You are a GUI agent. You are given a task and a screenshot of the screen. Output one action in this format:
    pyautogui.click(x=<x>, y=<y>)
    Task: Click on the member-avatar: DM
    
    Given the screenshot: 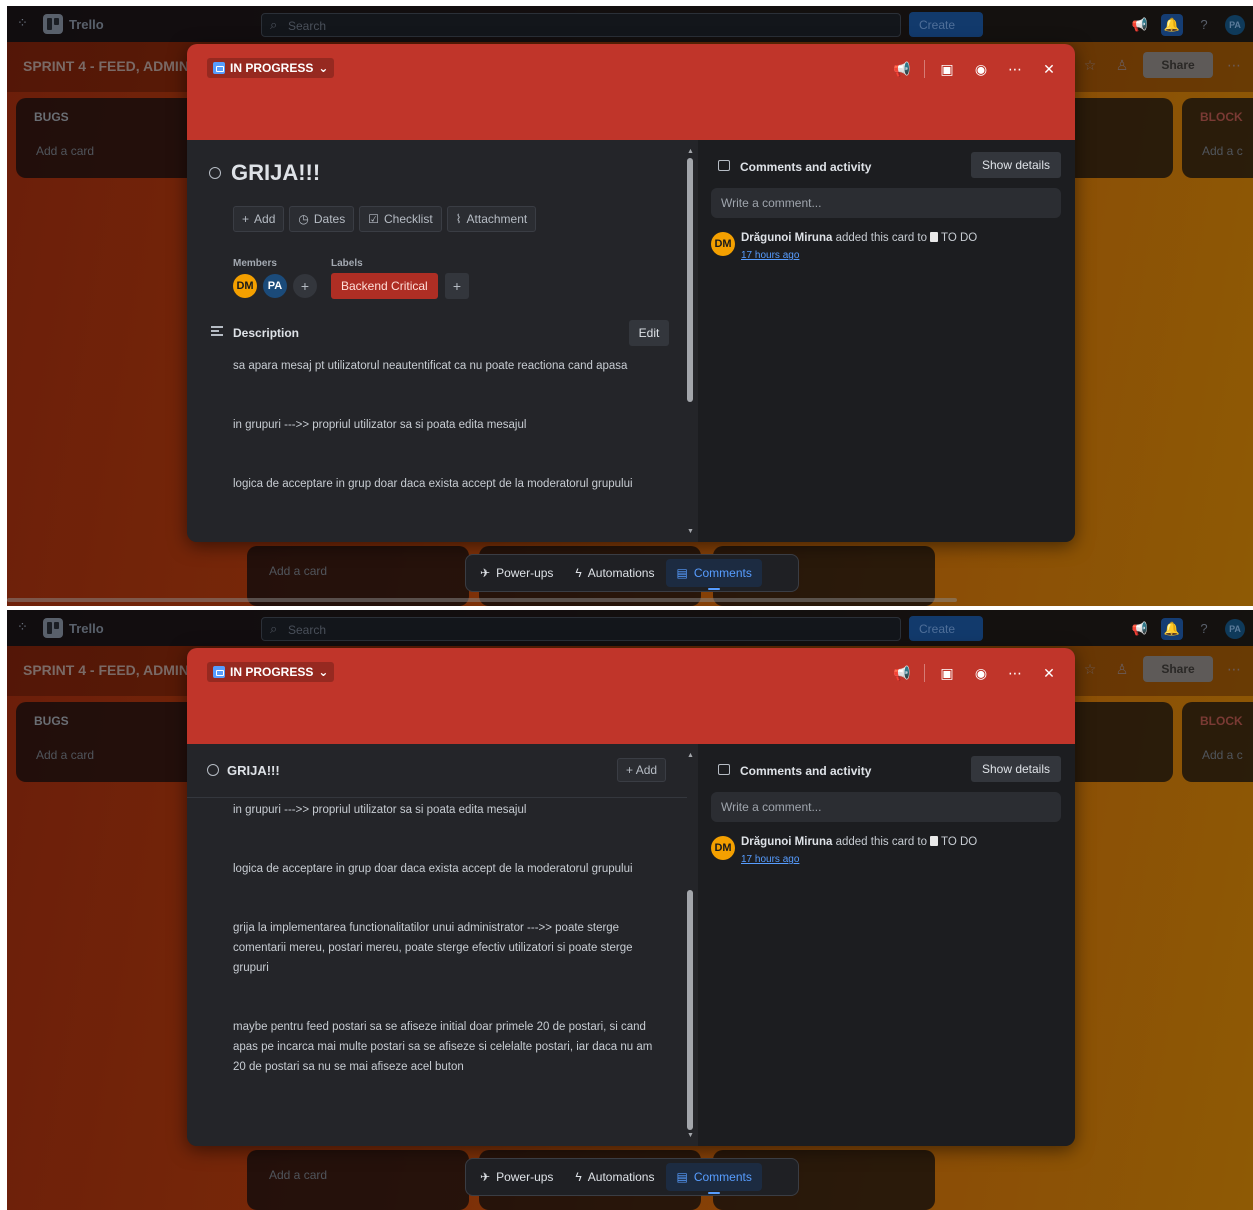 What is the action you would take?
    pyautogui.click(x=245, y=286)
    